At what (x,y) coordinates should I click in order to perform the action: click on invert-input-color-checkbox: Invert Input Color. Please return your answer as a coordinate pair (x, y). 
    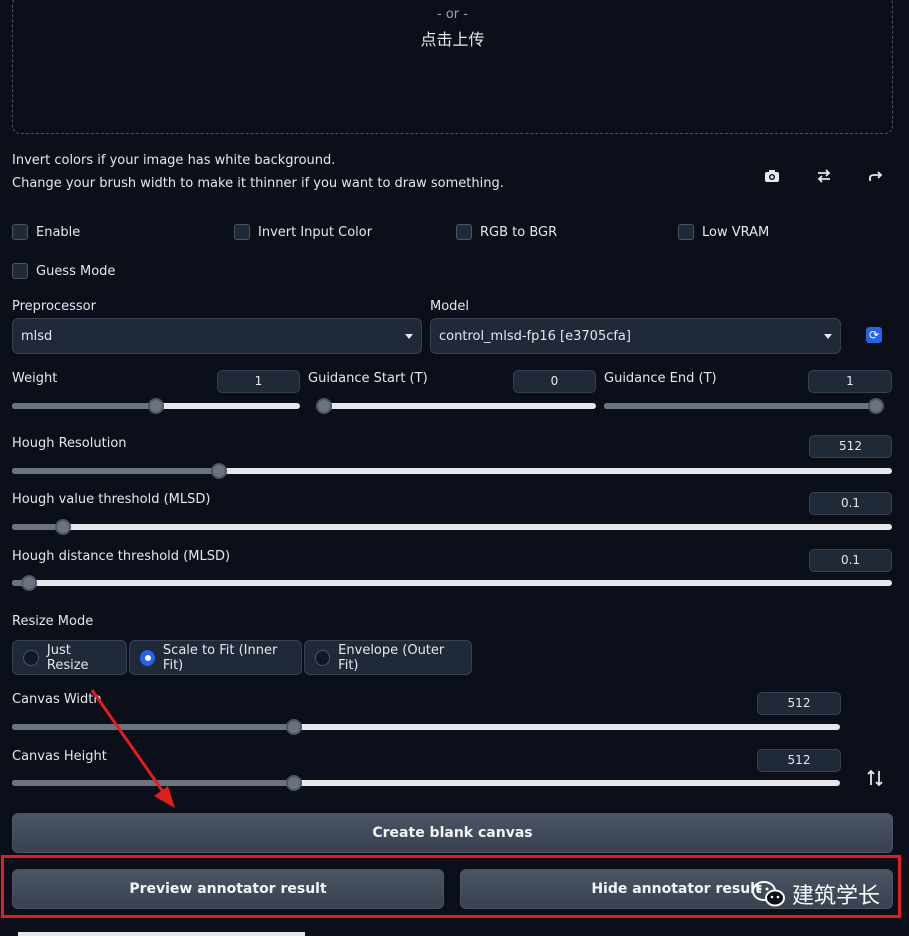
    Looking at the image, I should click on (303, 232).